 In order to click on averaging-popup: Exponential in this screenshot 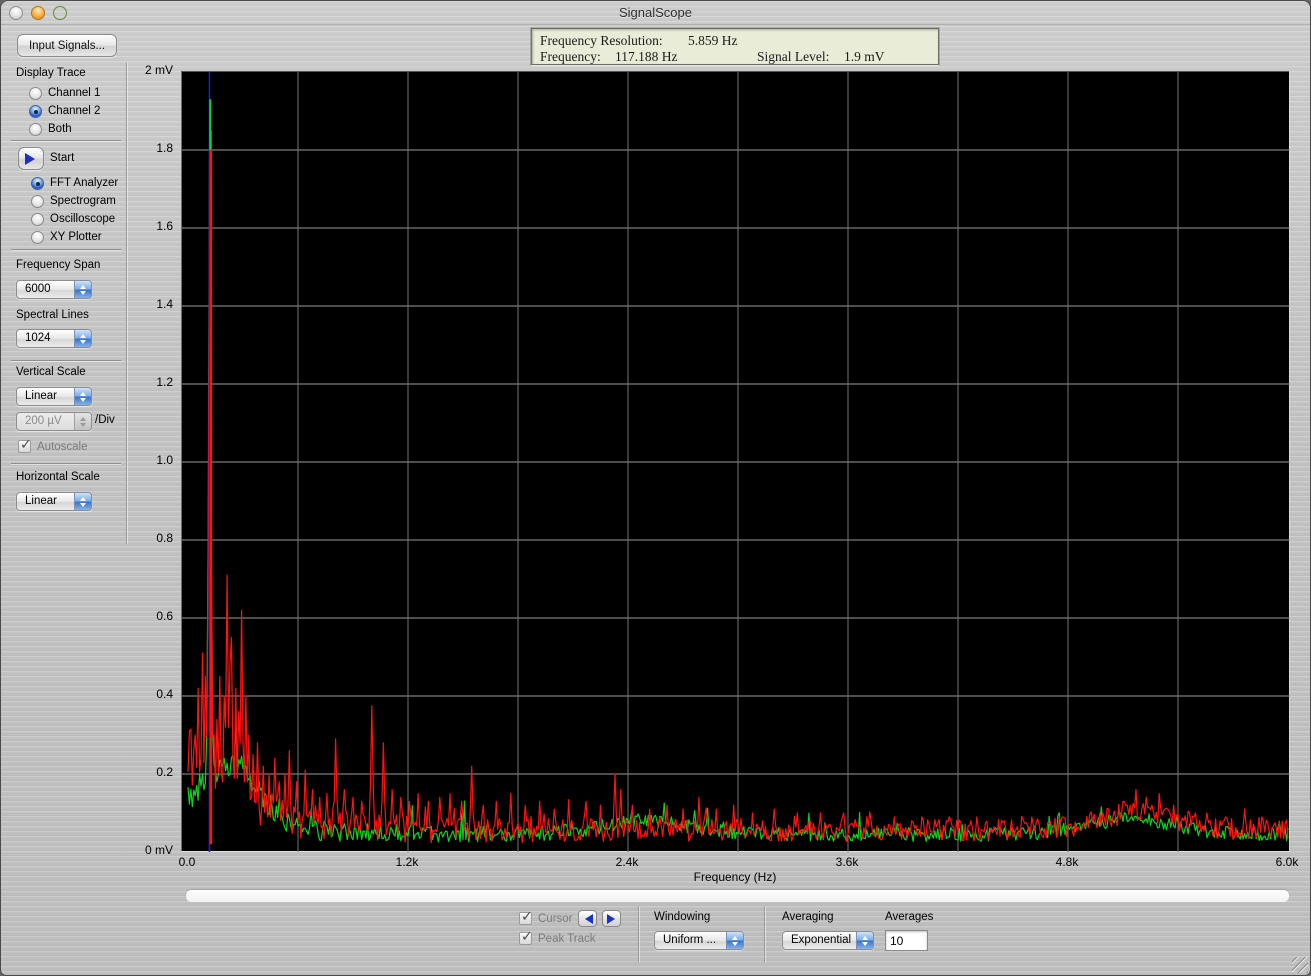, I will do `click(828, 940)`.